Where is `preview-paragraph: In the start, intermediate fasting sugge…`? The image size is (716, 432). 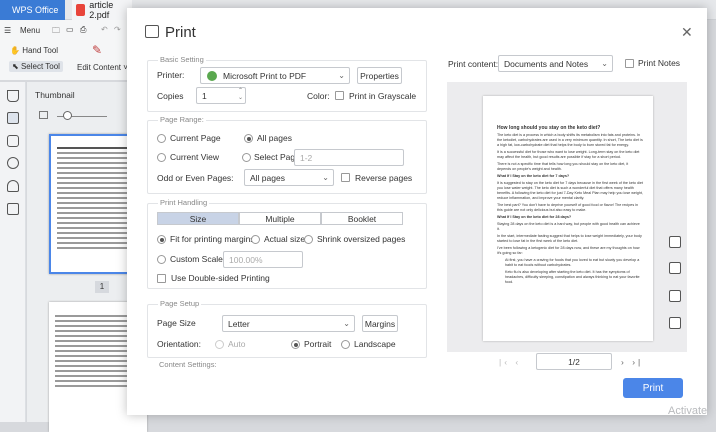 preview-paragraph: In the start, intermediate fasting sugge… is located at coordinates (569, 238).